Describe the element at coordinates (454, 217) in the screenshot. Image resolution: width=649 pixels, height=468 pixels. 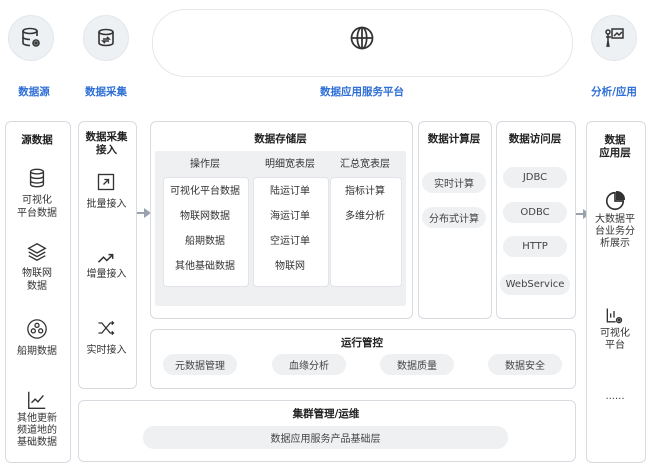
I see `compute-item: 分布式计算` at that location.